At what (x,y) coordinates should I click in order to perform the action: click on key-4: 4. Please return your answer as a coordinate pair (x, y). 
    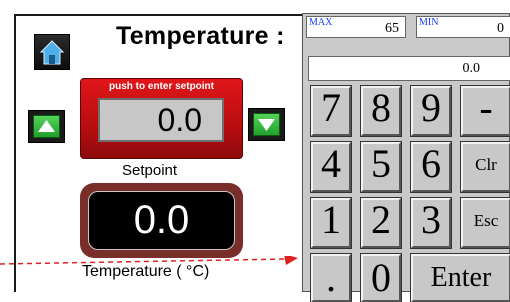
    Looking at the image, I should click on (331, 167).